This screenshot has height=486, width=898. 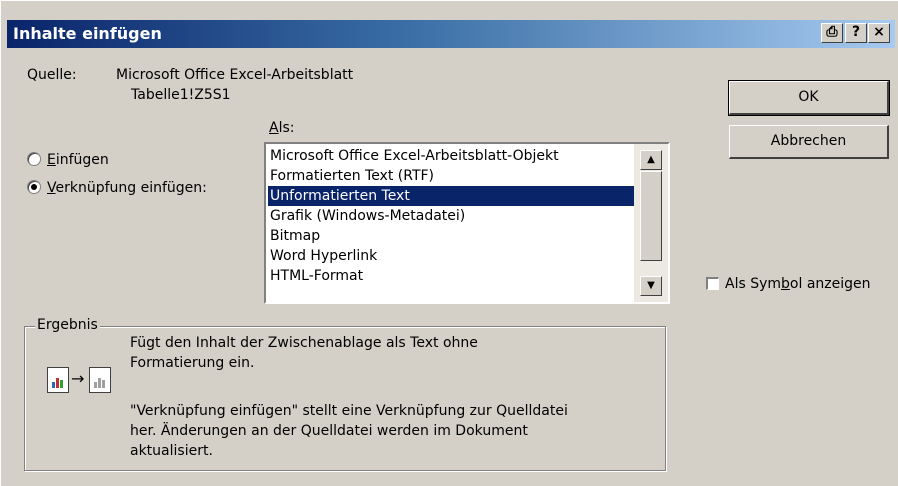 What do you see at coordinates (67, 325) in the screenshot?
I see `result-legend: Ergebnis` at bounding box center [67, 325].